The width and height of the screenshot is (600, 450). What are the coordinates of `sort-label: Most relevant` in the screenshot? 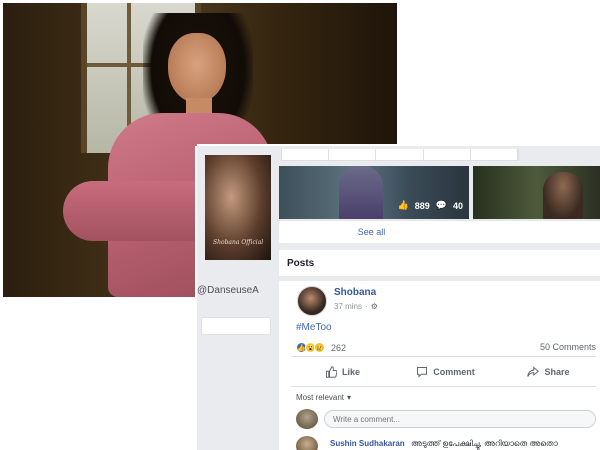 It's located at (320, 397).